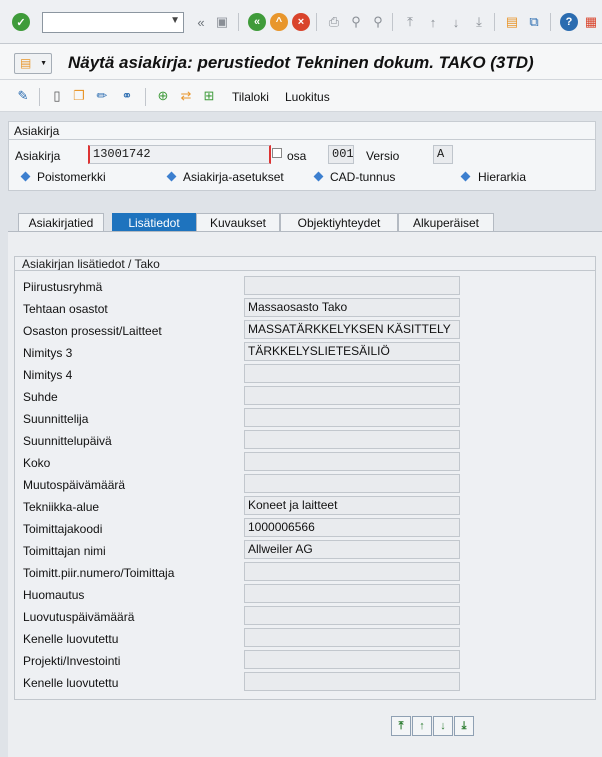  Describe the element at coordinates (464, 726) in the screenshot. I see `scroll-last-icon: ⤓` at that location.